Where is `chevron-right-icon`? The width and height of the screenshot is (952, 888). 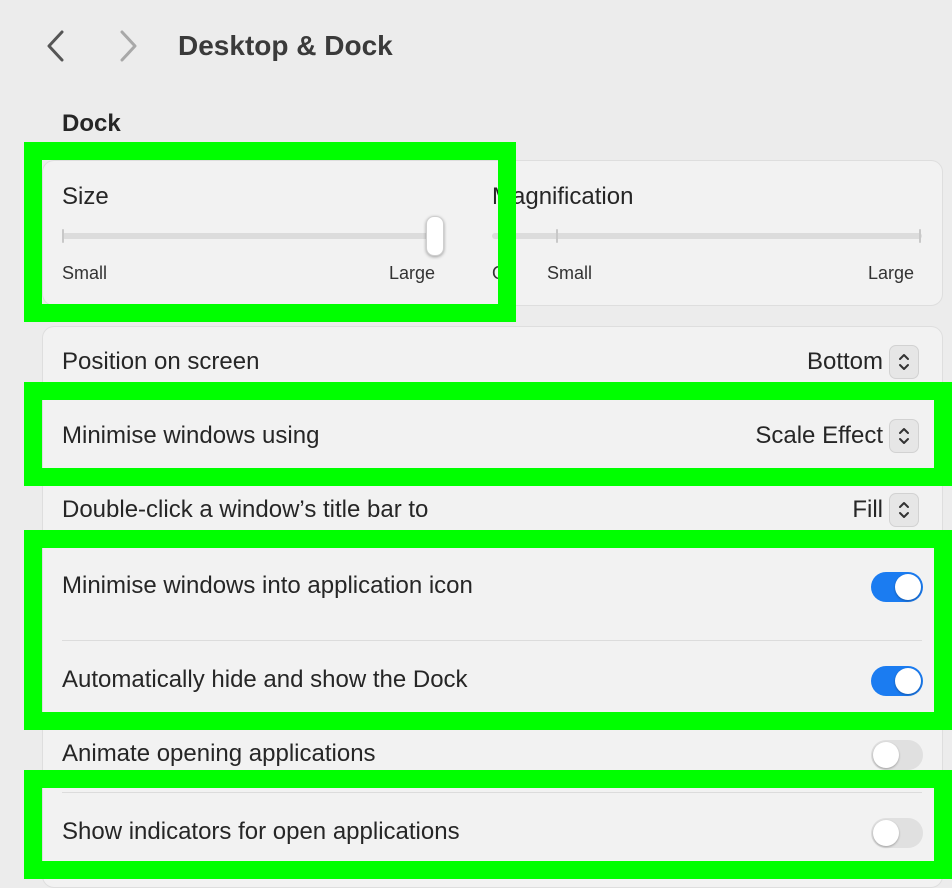 chevron-right-icon is located at coordinates (128, 46).